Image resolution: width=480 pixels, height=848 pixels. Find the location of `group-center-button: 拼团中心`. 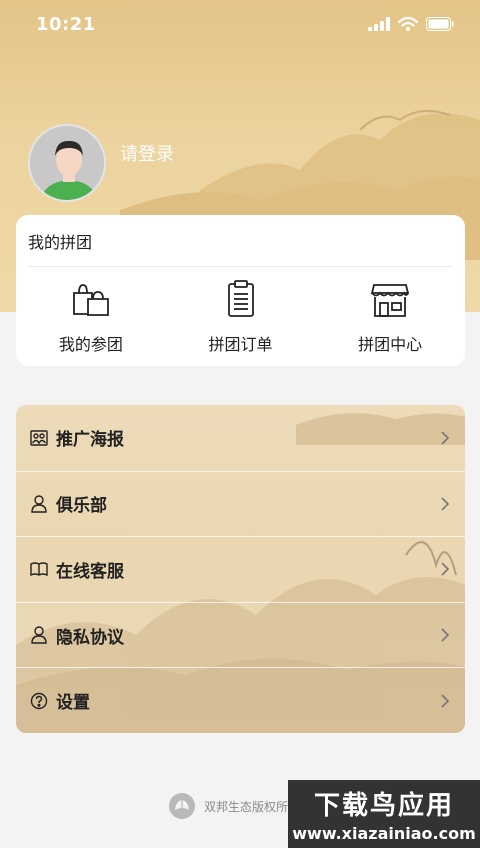

group-center-button: 拼团中心 is located at coordinates (390, 316).